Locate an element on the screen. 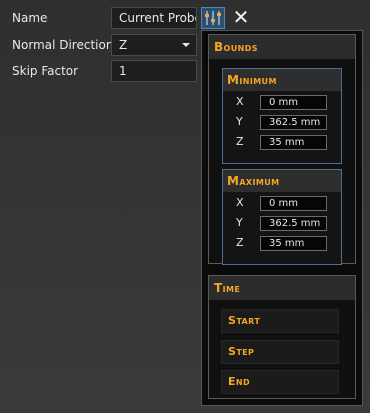  skip-factor-label: Skip Factor is located at coordinates (45, 71).